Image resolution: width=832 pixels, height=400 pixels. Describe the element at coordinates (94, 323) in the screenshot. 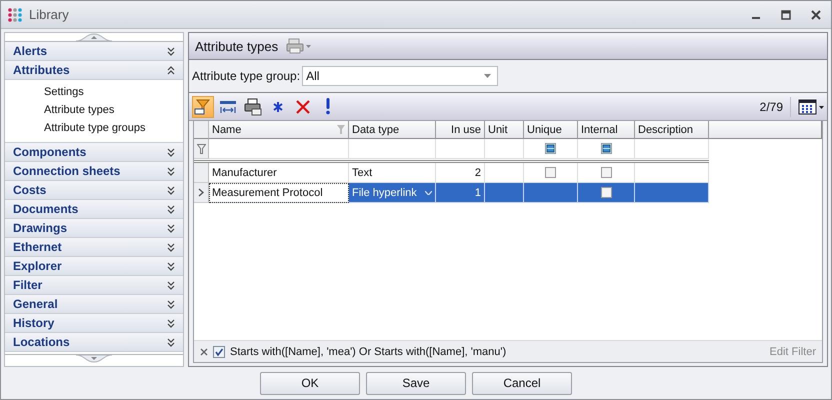

I see `group-header: History` at that location.